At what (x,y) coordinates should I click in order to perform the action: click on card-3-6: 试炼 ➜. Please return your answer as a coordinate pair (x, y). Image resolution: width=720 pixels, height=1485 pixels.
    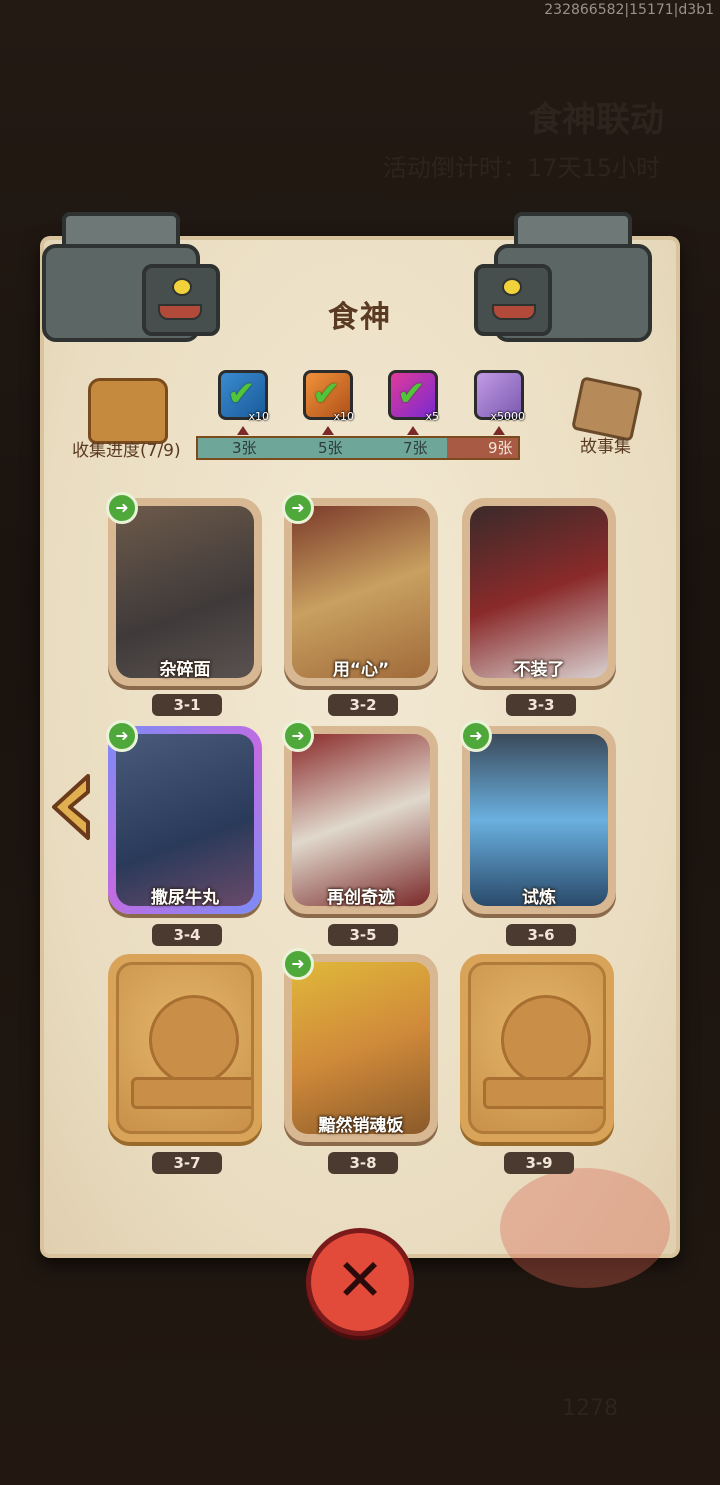
    Looking at the image, I should click on (538, 817).